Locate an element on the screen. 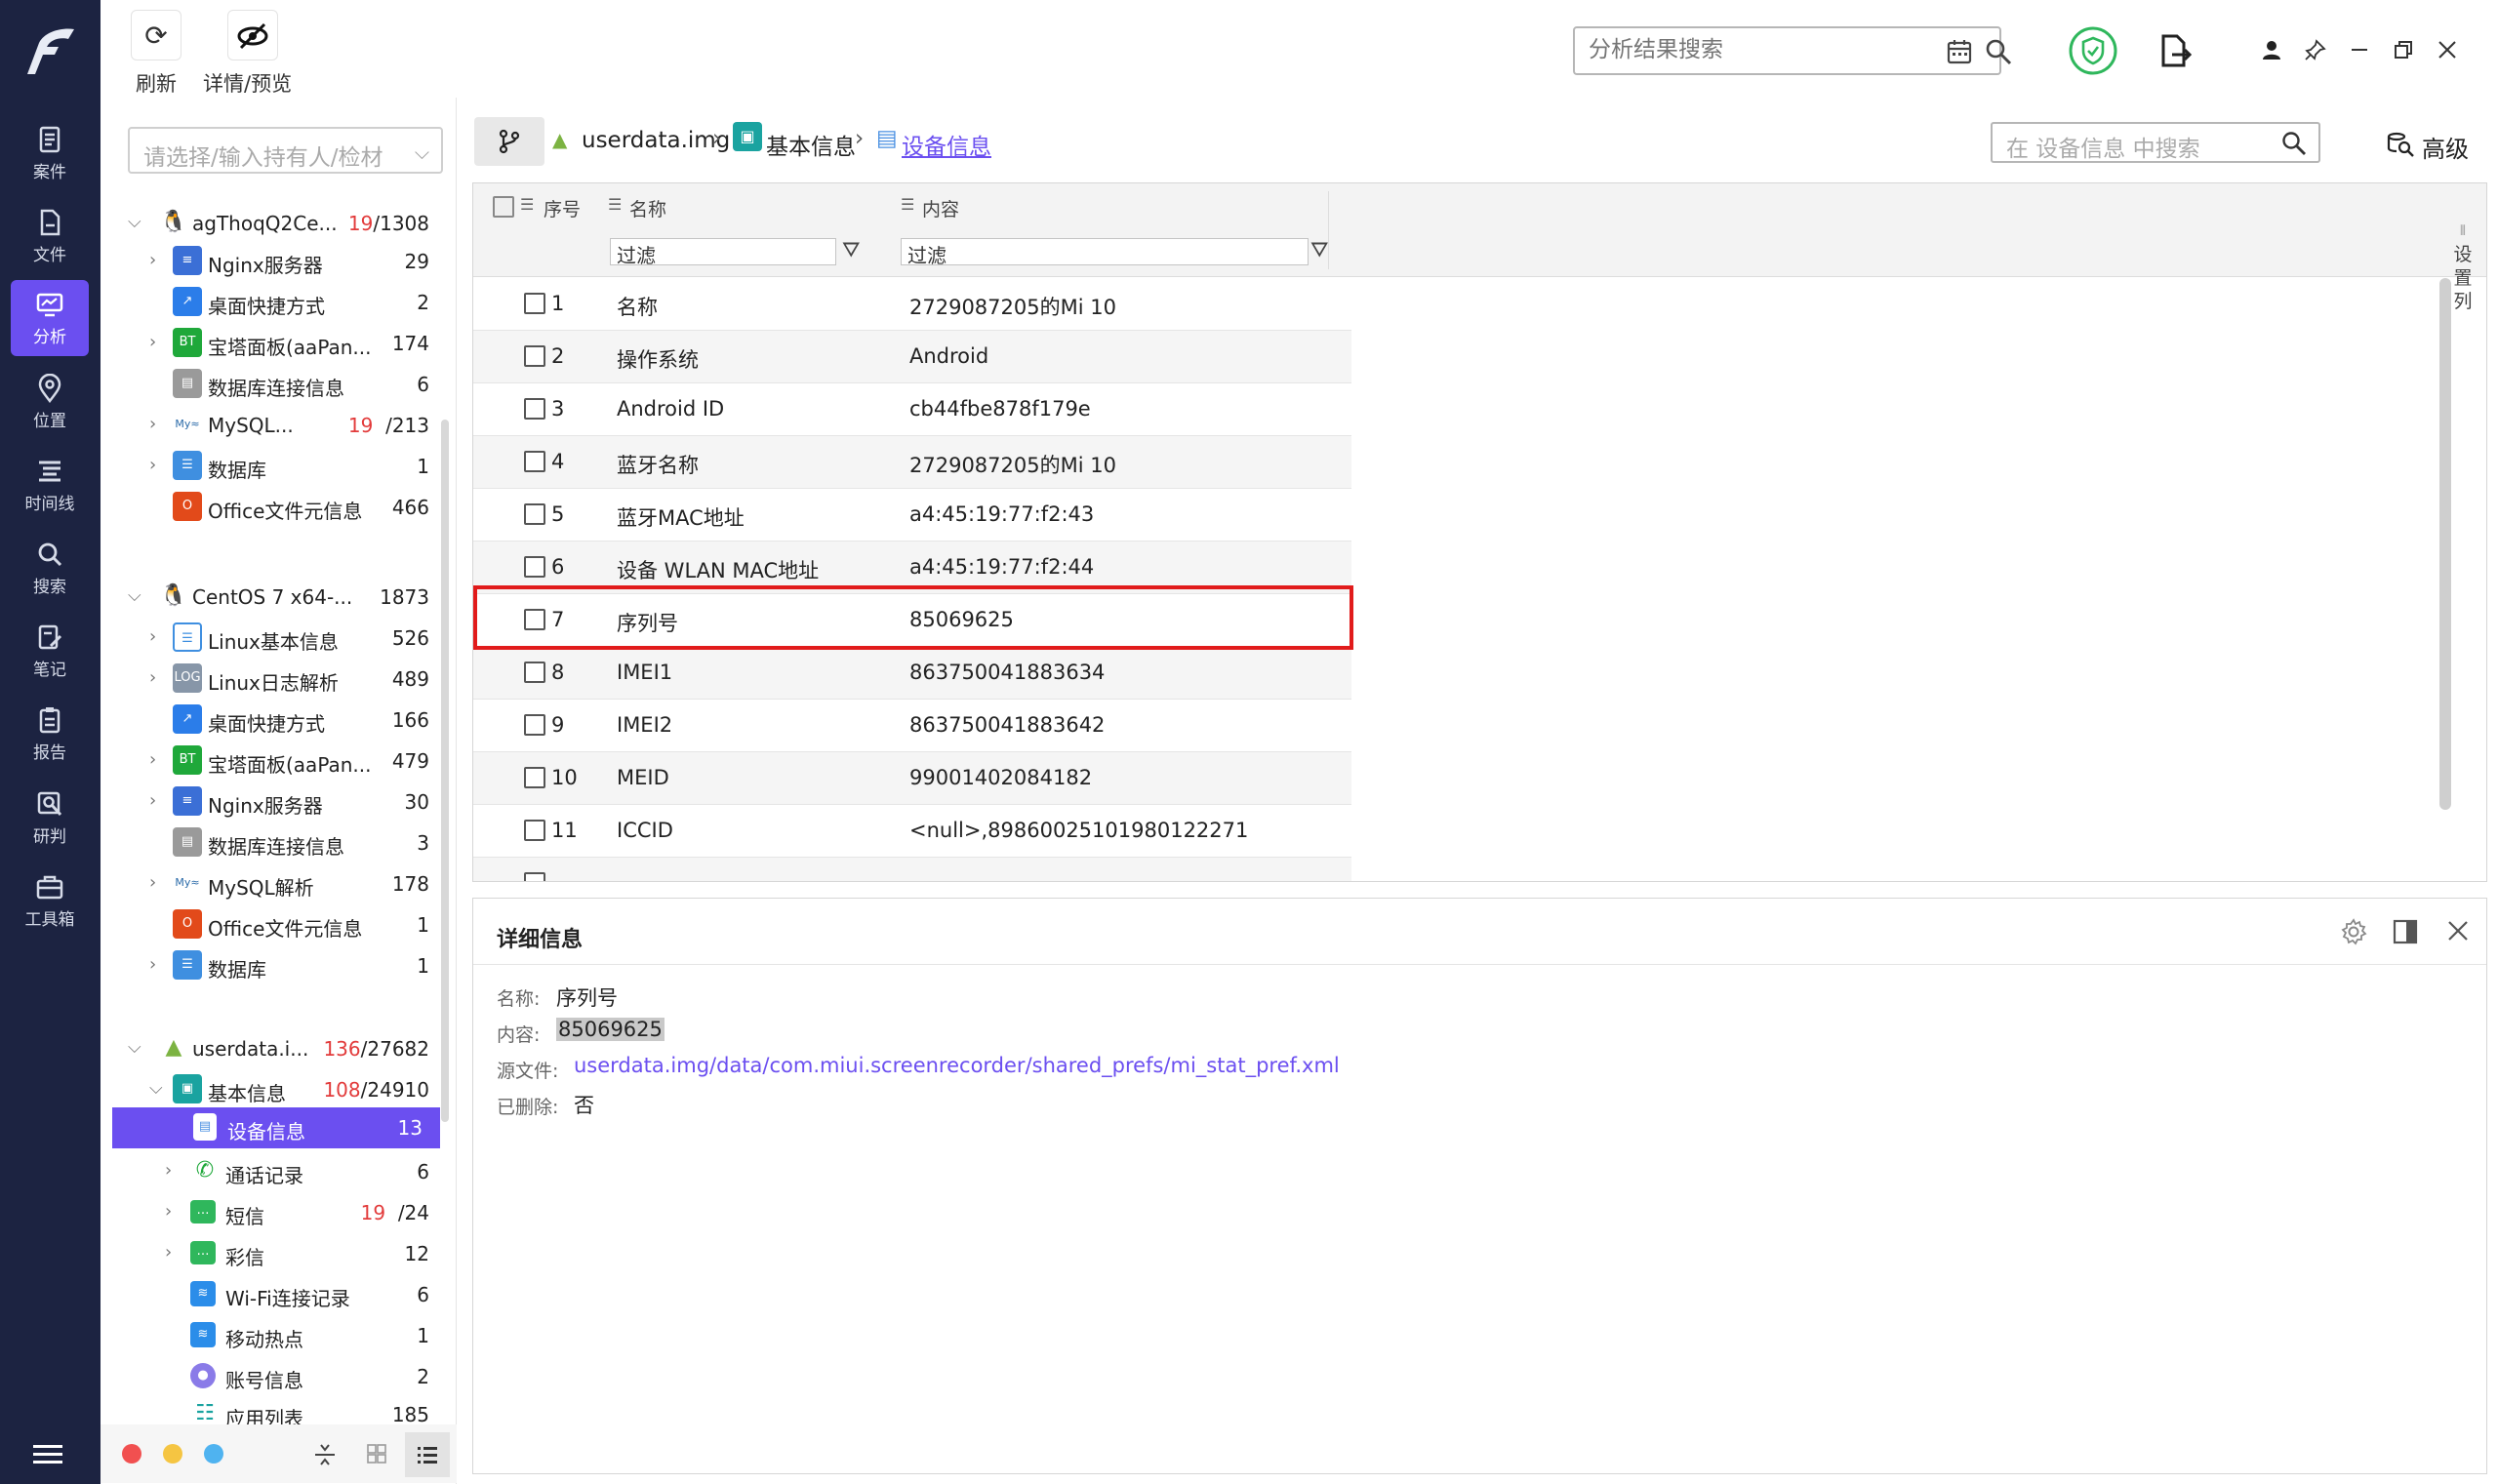  table-row: 8 IMEI1 863750041883634 is located at coordinates (912, 673).